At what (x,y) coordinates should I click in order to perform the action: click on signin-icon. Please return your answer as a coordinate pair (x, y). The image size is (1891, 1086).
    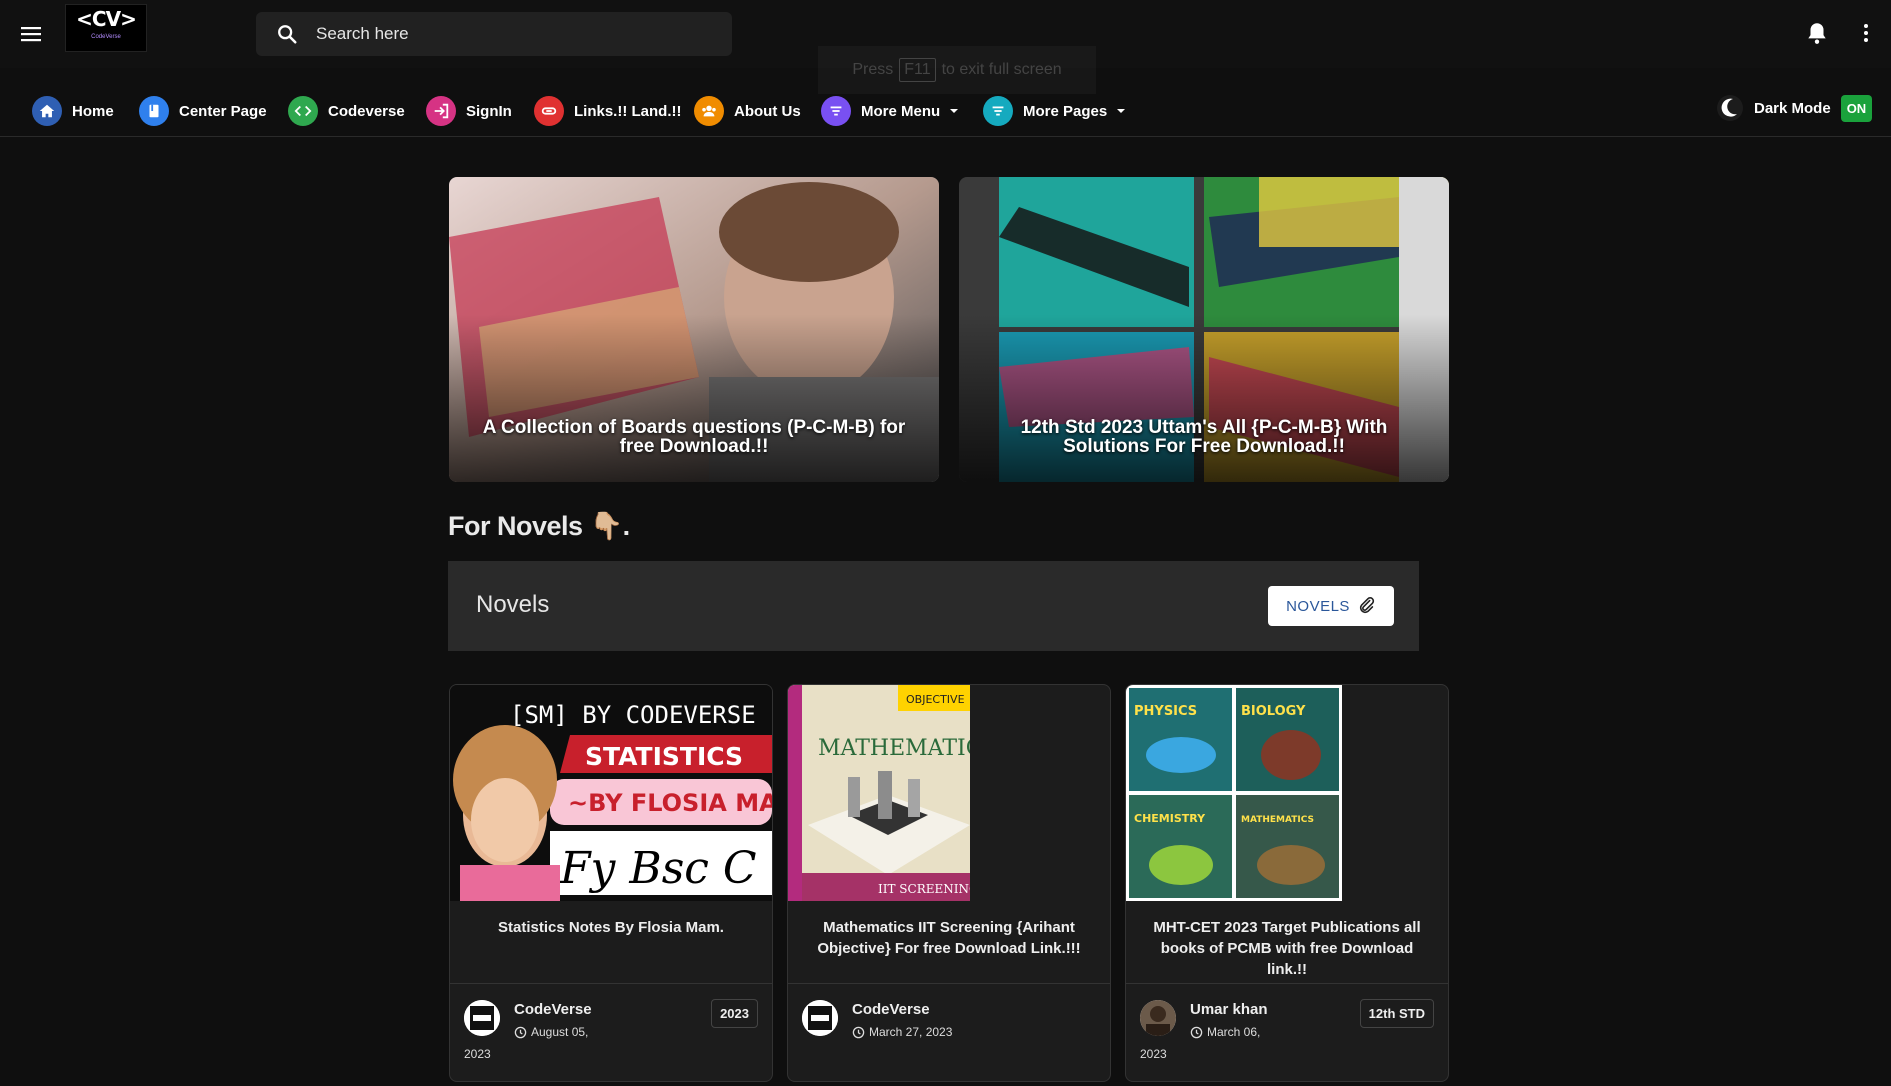
    Looking at the image, I should click on (441, 111).